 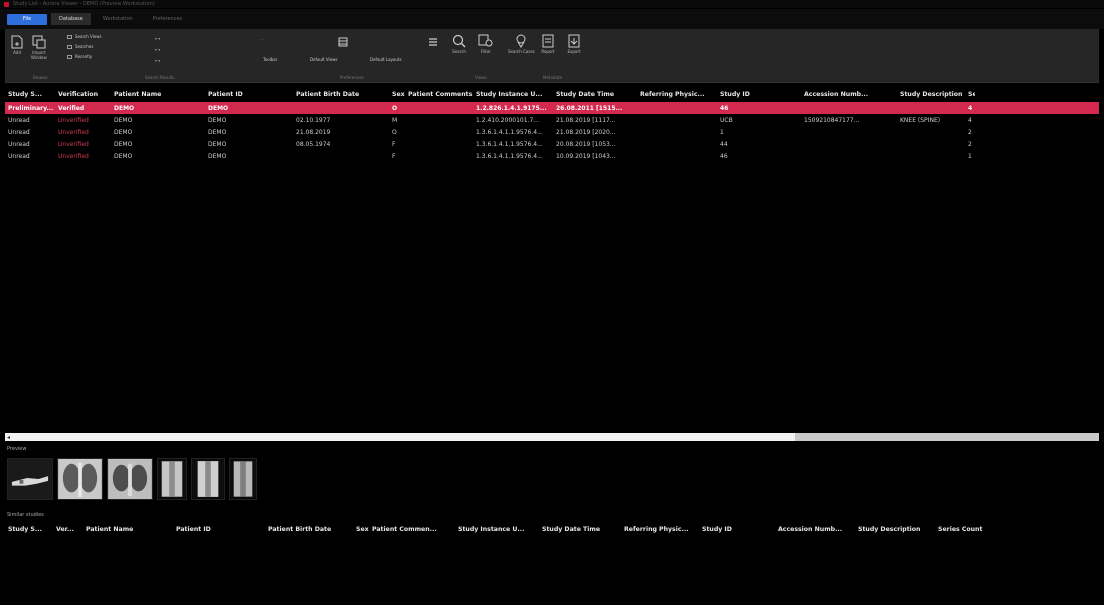 I want to click on similar-column-header: Study ID, so click(x=737, y=529).